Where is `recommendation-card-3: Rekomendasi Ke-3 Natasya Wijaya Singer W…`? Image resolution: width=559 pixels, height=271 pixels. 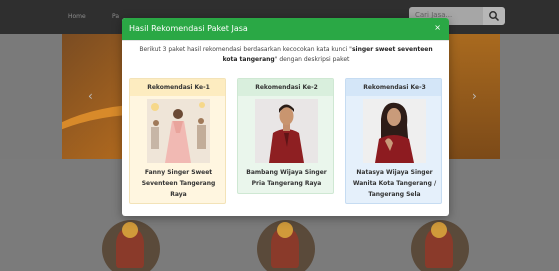
recommendation-card-3: Rekomendasi Ke-3 Natasya Wijaya Singer W… is located at coordinates (393, 141).